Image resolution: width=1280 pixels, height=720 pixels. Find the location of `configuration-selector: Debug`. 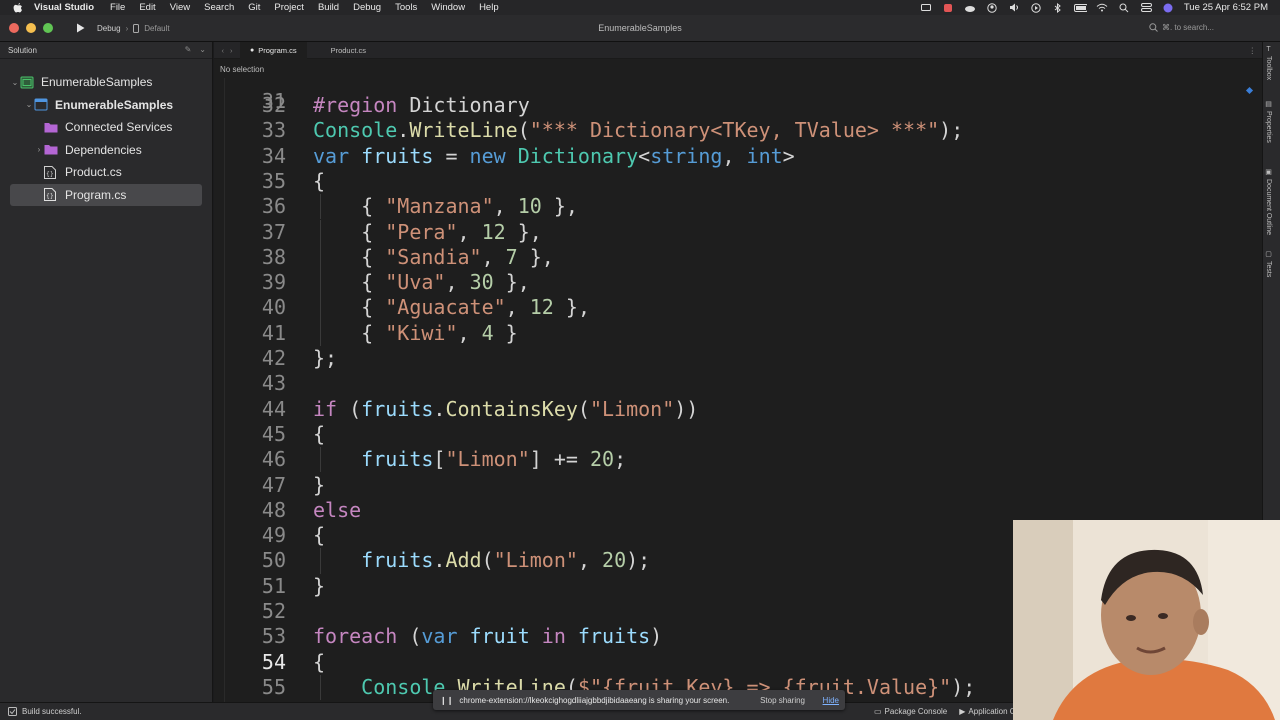

configuration-selector: Debug is located at coordinates (109, 28).